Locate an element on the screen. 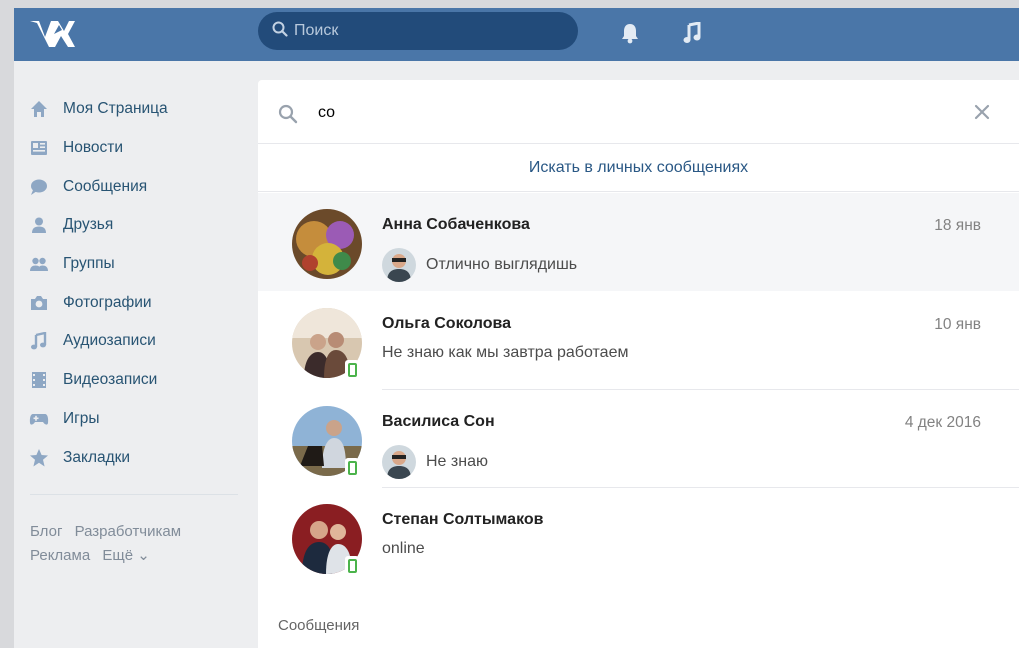 This screenshot has width=1019, height=648. sidebar-item-videos: Видеозаписи is located at coordinates (134, 380).